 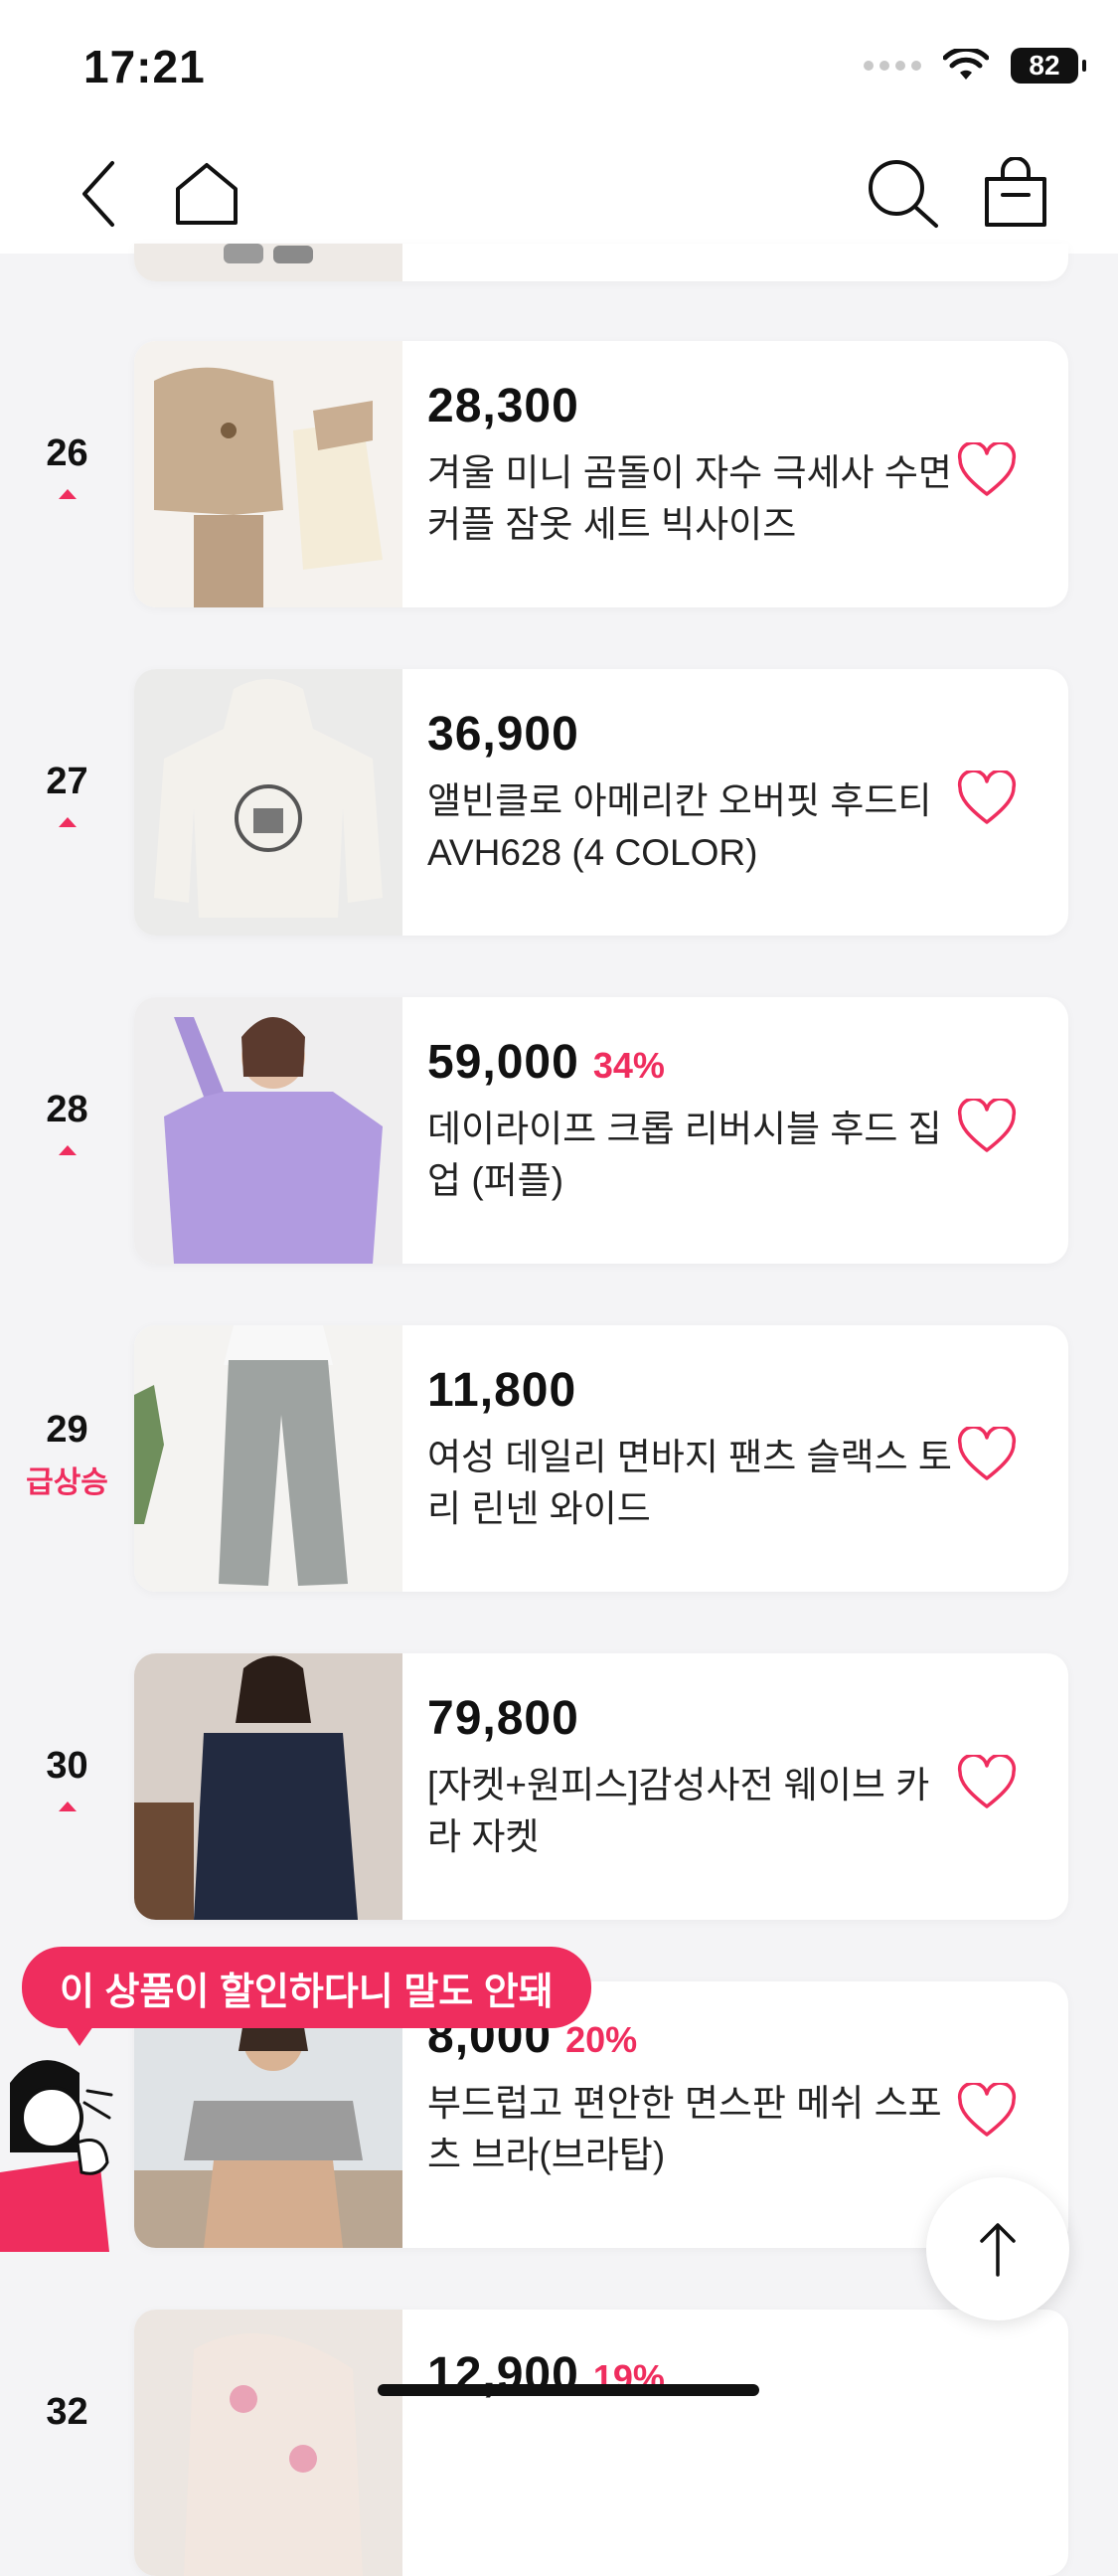 I want to click on promo-speech-bubble: 이 상품이 할인하다니 말도 안돼, so click(x=307, y=1996).